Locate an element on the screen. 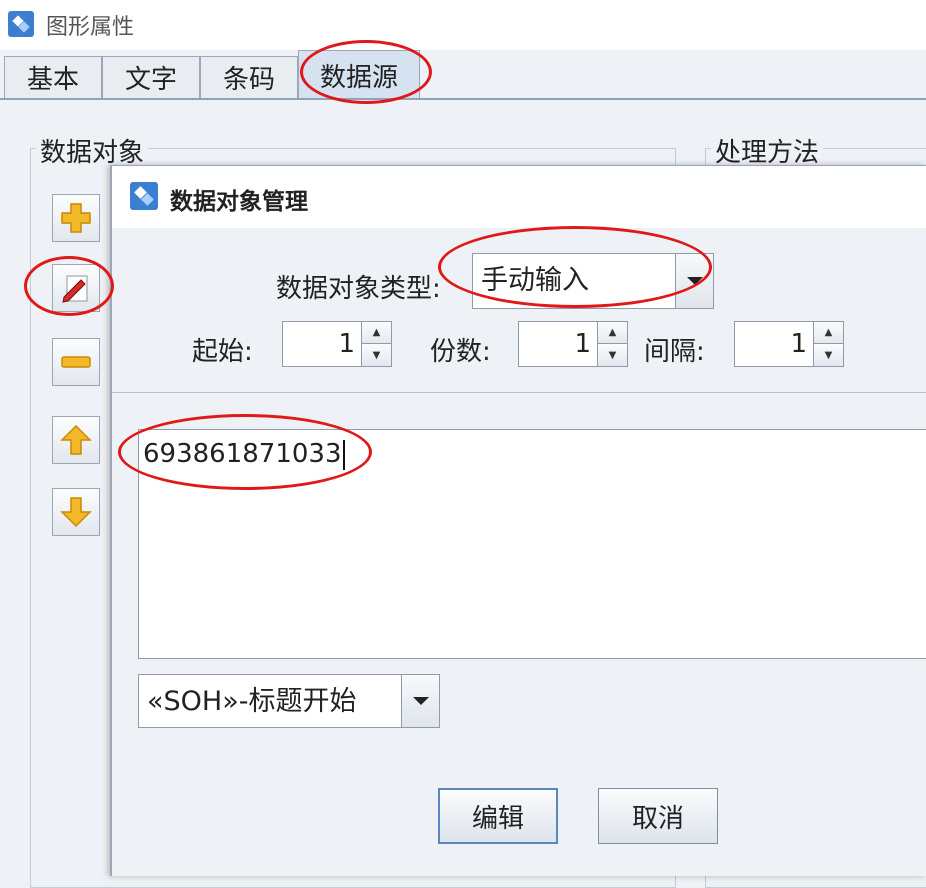 This screenshot has width=926, height=888. arrow-up-icon is located at coordinates (76, 439).